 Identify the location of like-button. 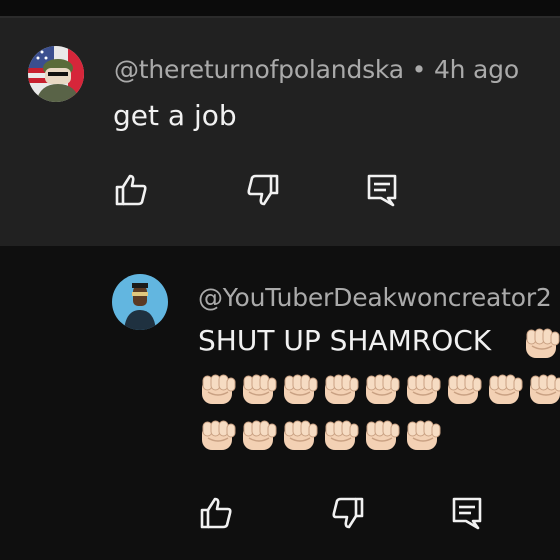
(131, 190).